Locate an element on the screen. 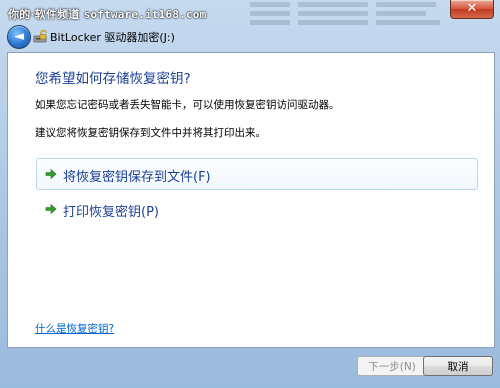 Image resolution: width=500 pixels, height=388 pixels. window-title: BitLocker 驱动器加密(J:) is located at coordinates (112, 37).